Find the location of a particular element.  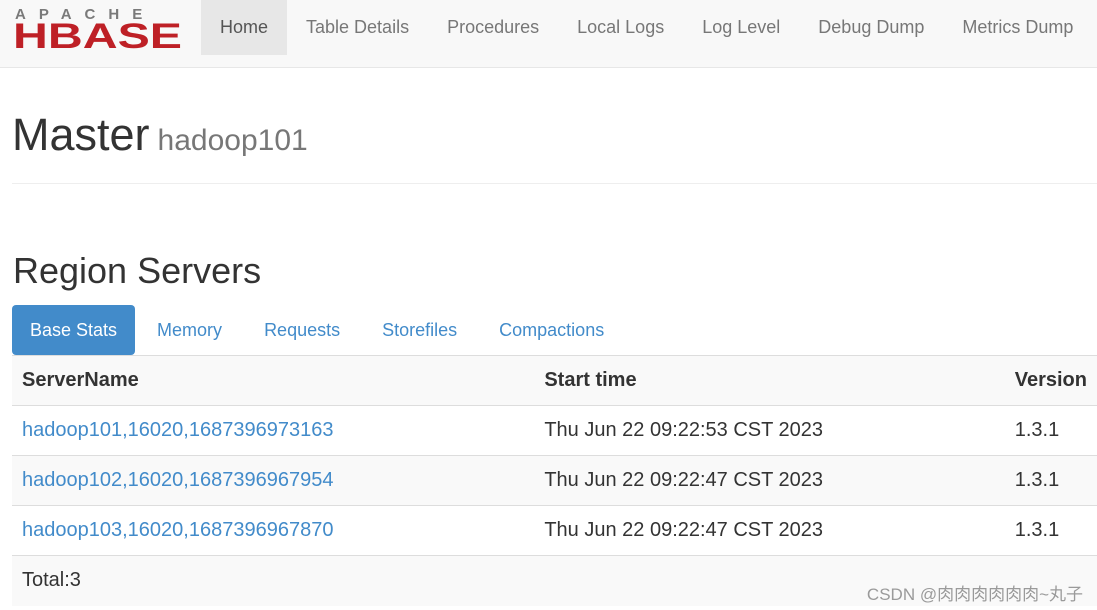

server-name-cell: hadoop101,16020,1687396973163 is located at coordinates (273, 430).